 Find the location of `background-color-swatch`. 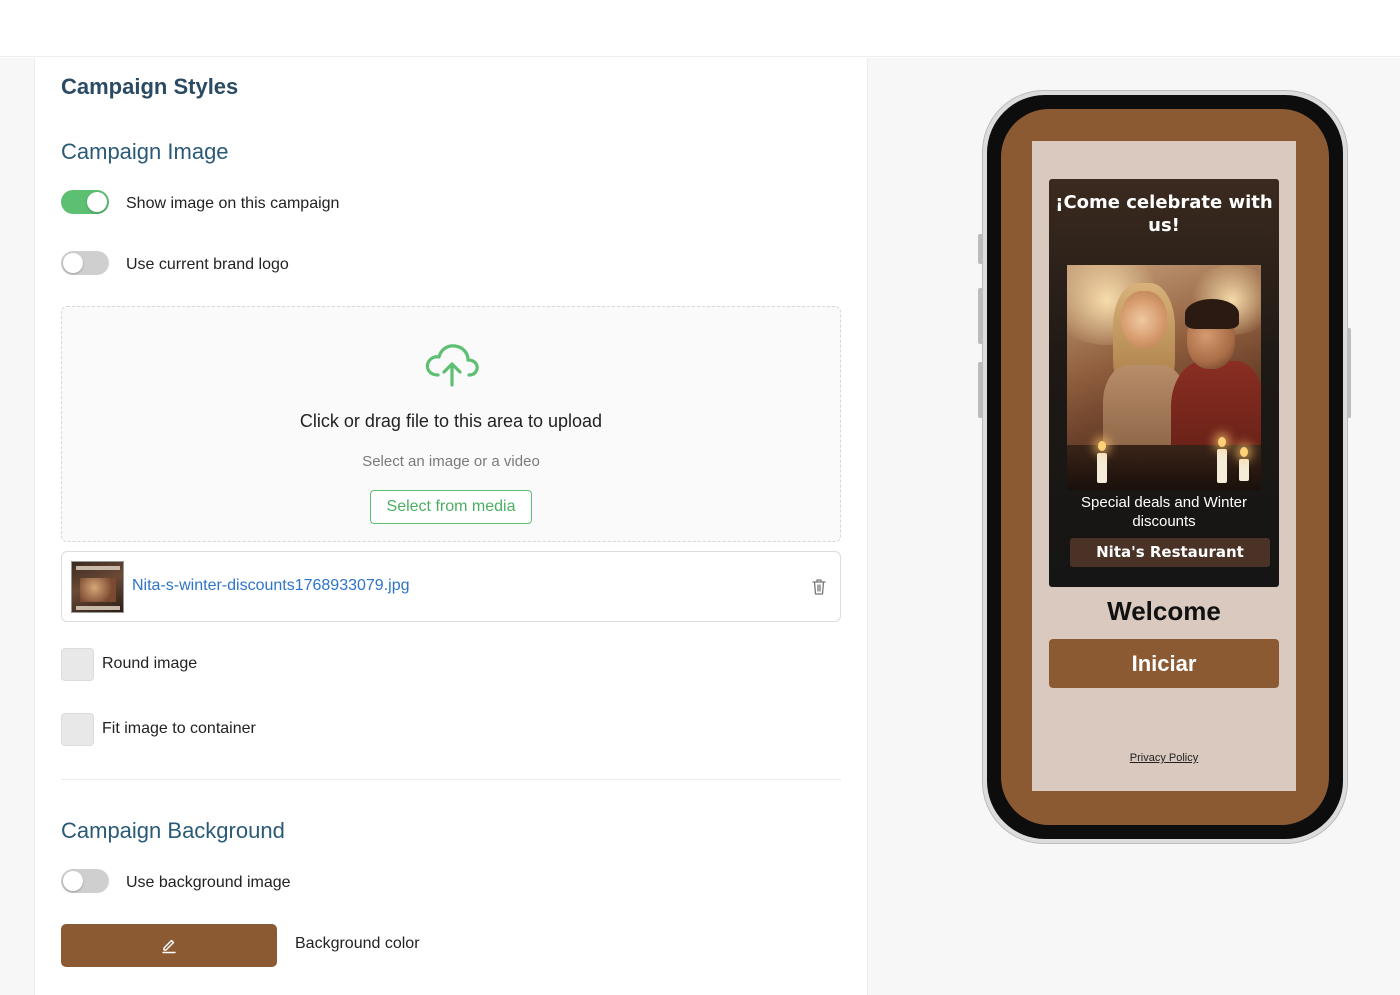

background-color-swatch is located at coordinates (169, 945).